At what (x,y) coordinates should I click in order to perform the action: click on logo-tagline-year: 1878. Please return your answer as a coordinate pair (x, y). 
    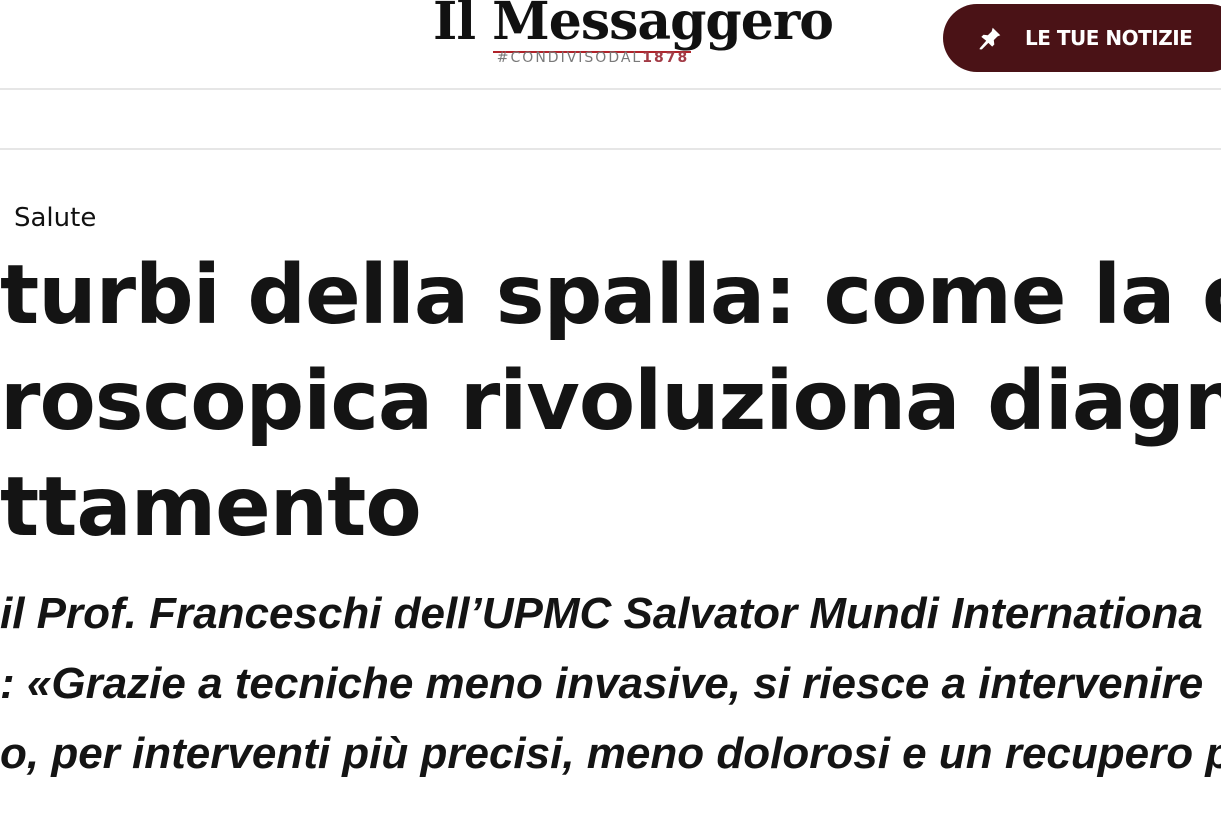
    Looking at the image, I should click on (666, 58).